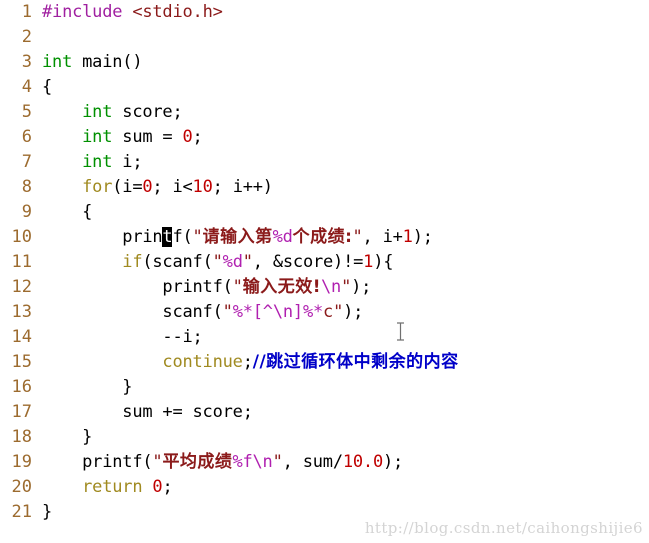  What do you see at coordinates (242, 312) in the screenshot?
I see `token-format-specifier: %*` at bounding box center [242, 312].